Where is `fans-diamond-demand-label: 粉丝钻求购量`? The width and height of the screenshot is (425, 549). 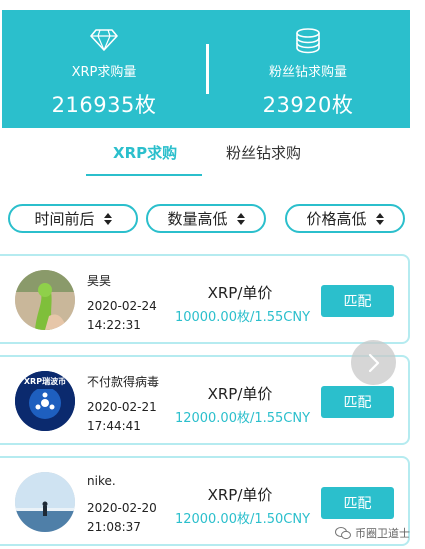 fans-diamond-demand-label: 粉丝钻求购量 is located at coordinates (307, 72).